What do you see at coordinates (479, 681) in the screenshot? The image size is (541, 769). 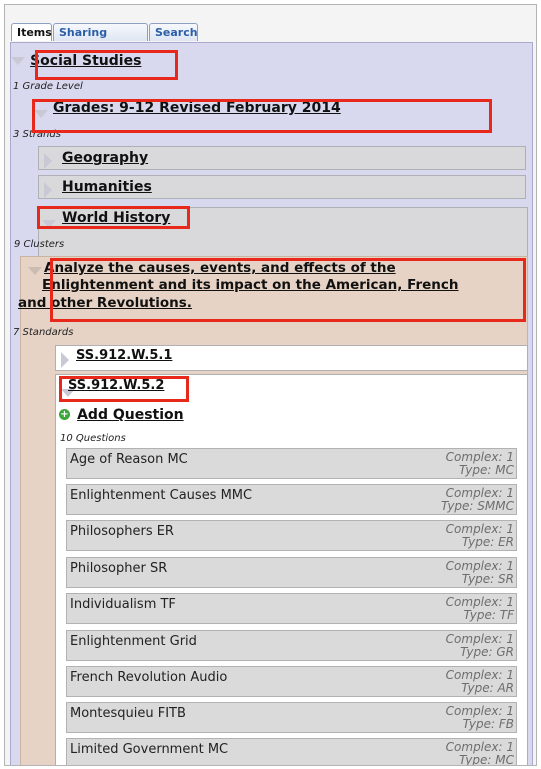 I see `question-meta: Complex: 1 Type: AR` at bounding box center [479, 681].